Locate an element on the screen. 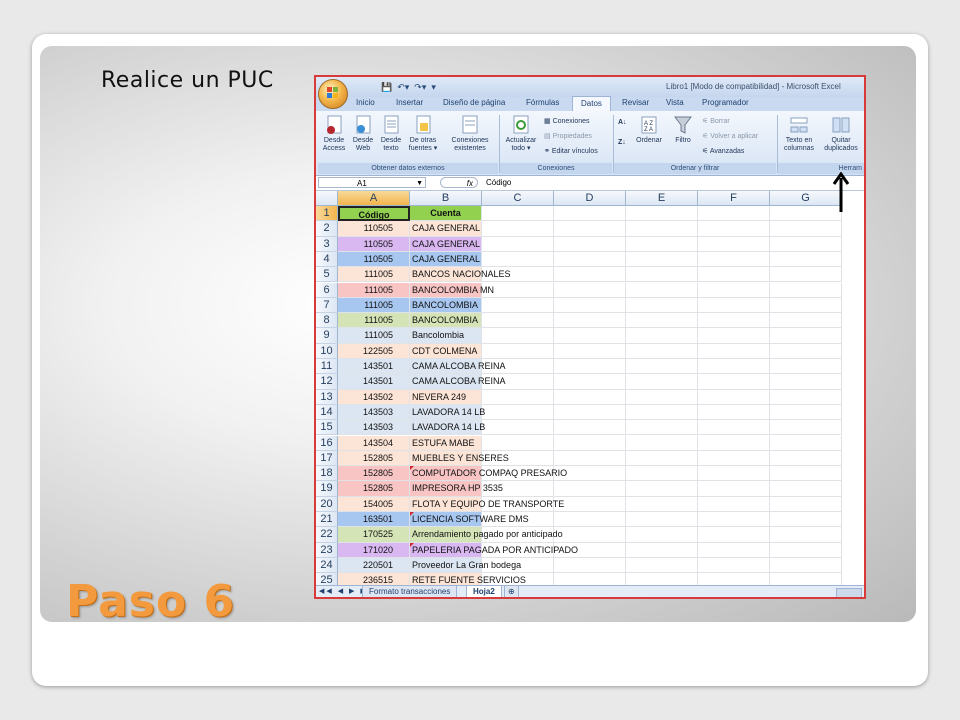 This screenshot has width=960, height=720. cell-code: 143503 is located at coordinates (374, 428).